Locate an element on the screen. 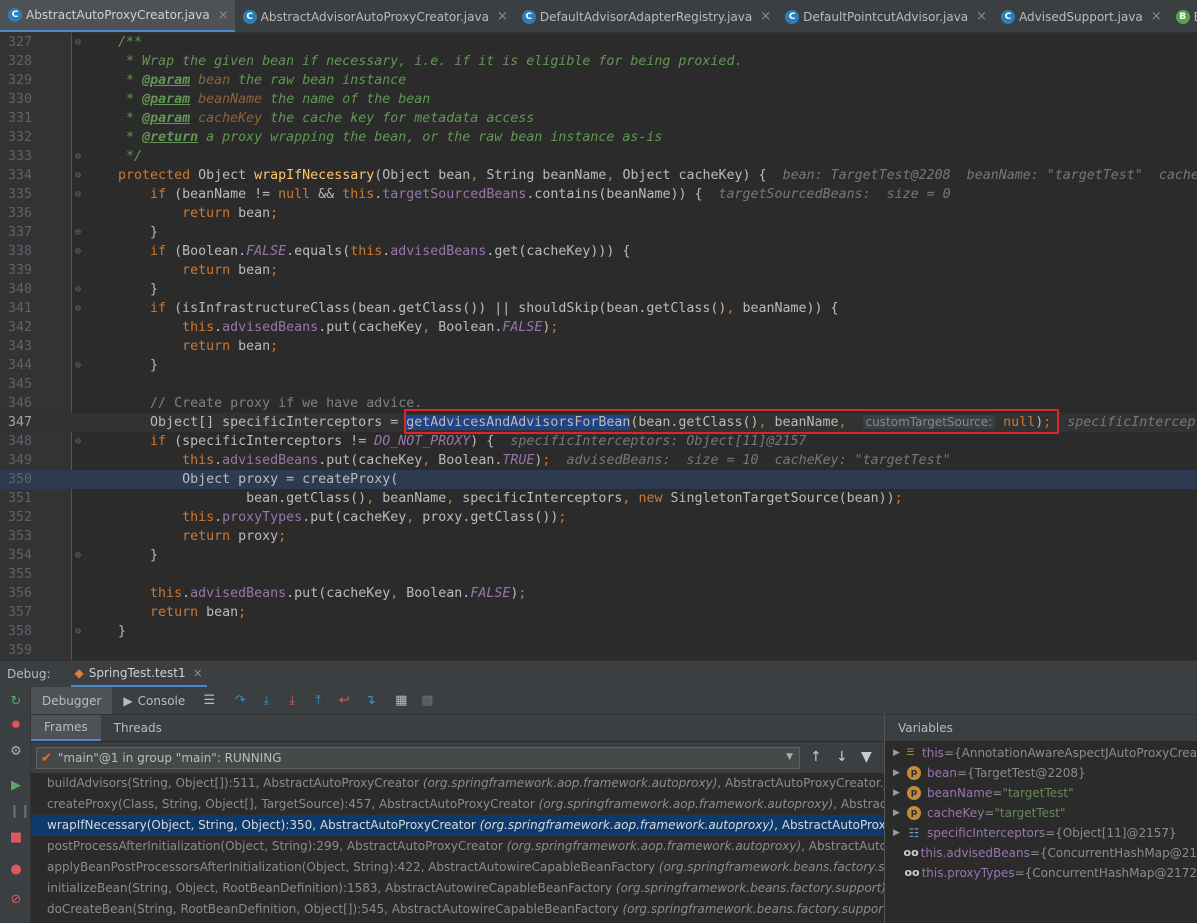 Image resolution: width=1197 pixels, height=923 pixels. tab-4: C AdvisedSupport.java × is located at coordinates (1080, 16).